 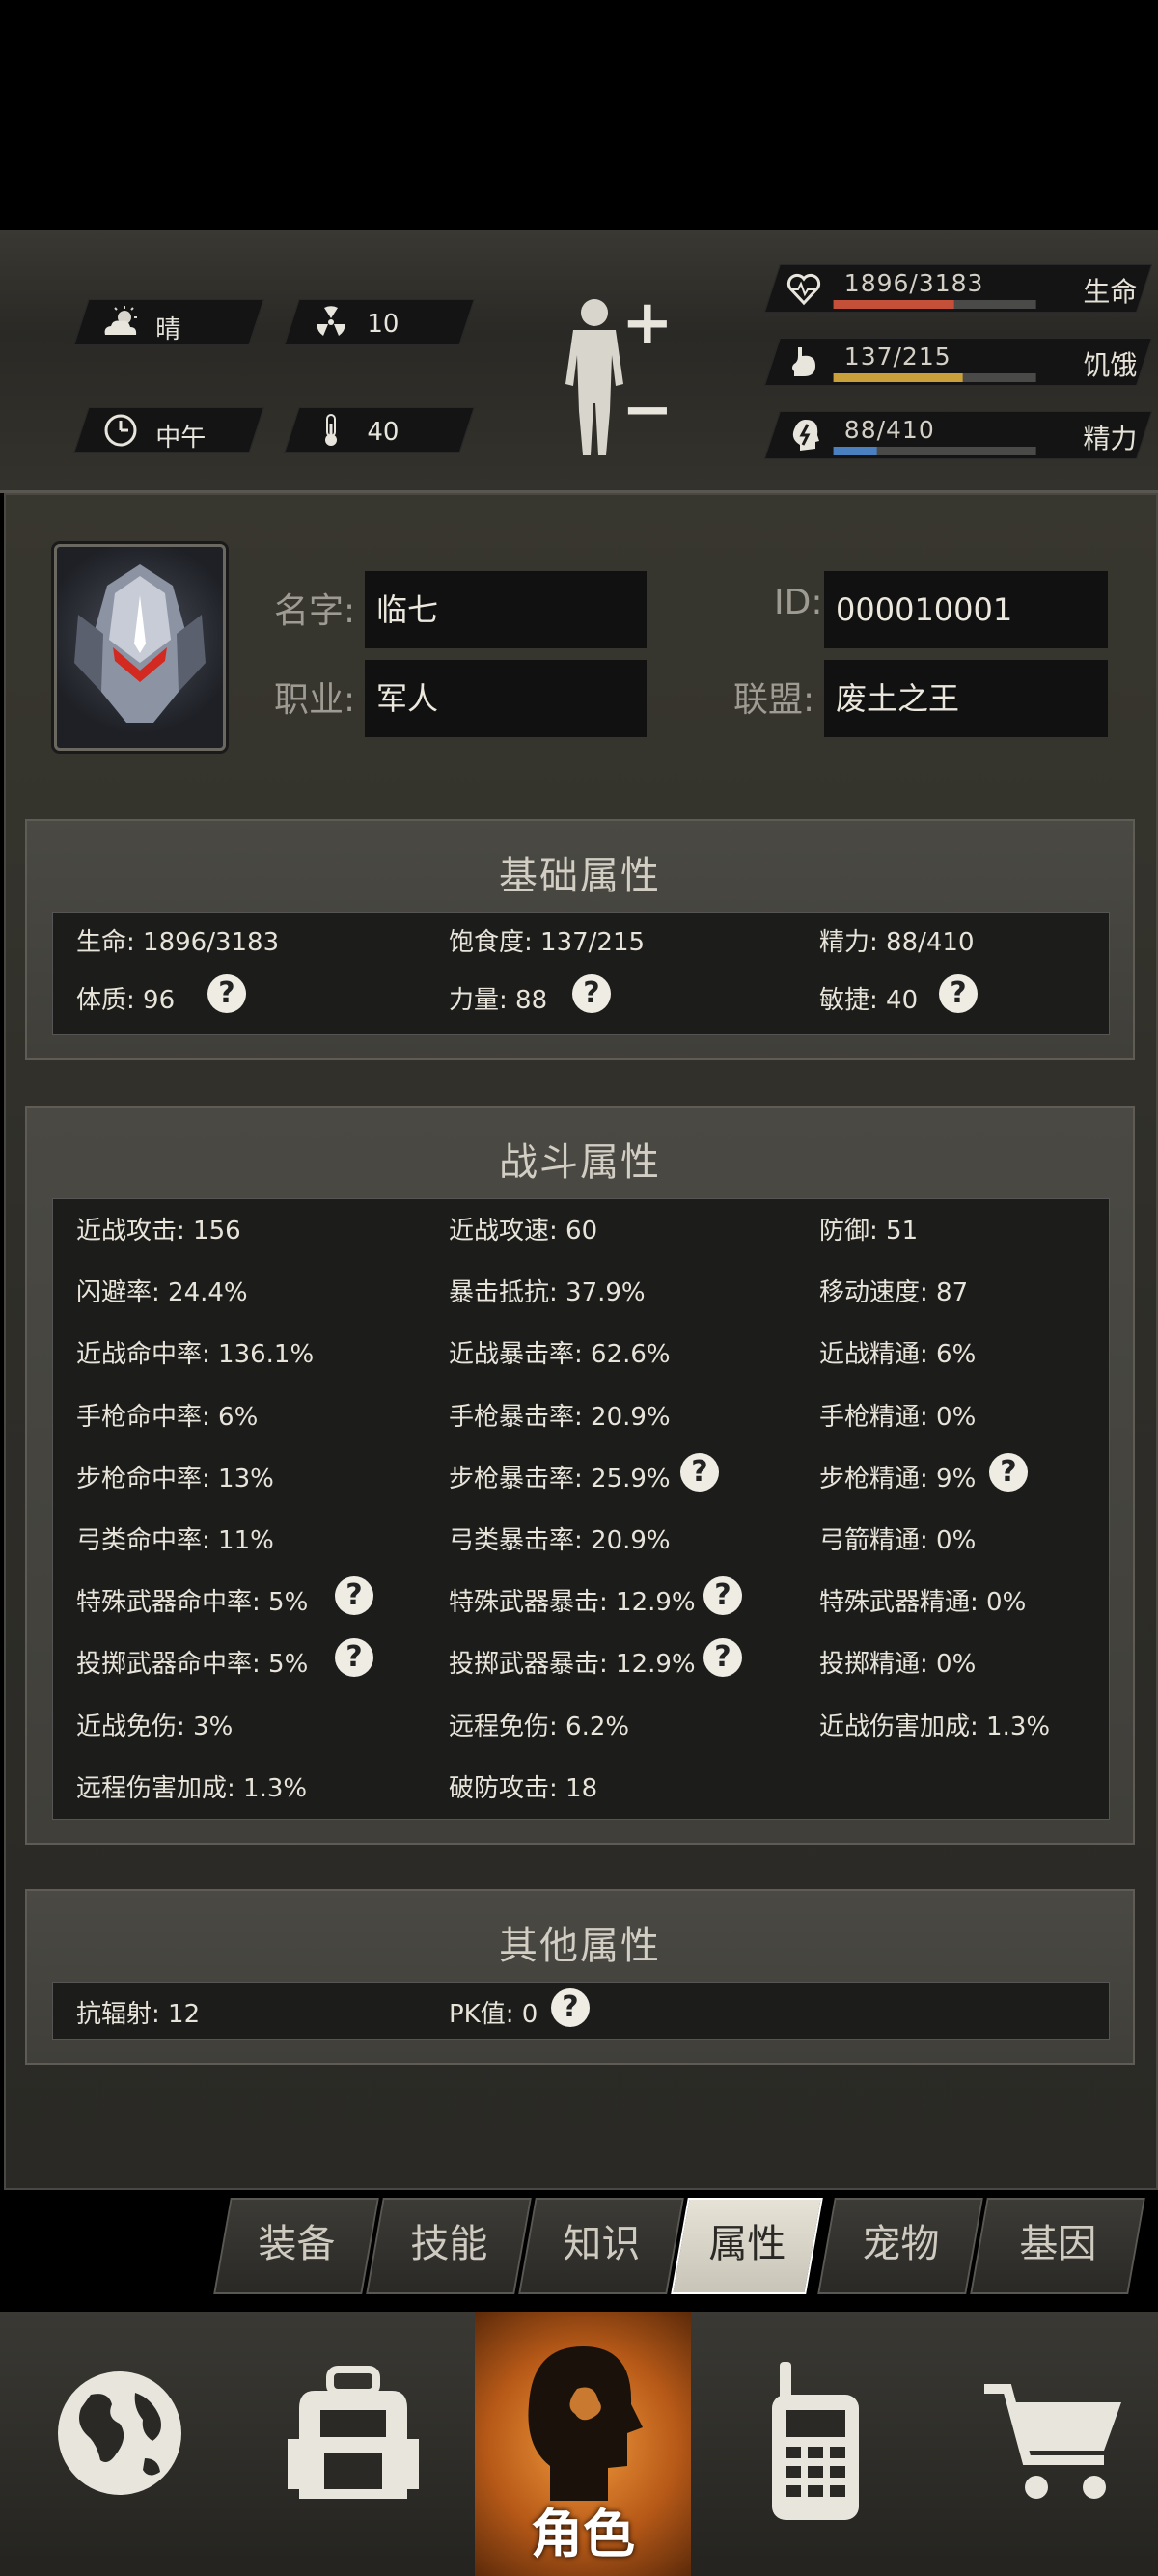 What do you see at coordinates (647, 410) in the screenshot?
I see `decrease-body-button: −` at bounding box center [647, 410].